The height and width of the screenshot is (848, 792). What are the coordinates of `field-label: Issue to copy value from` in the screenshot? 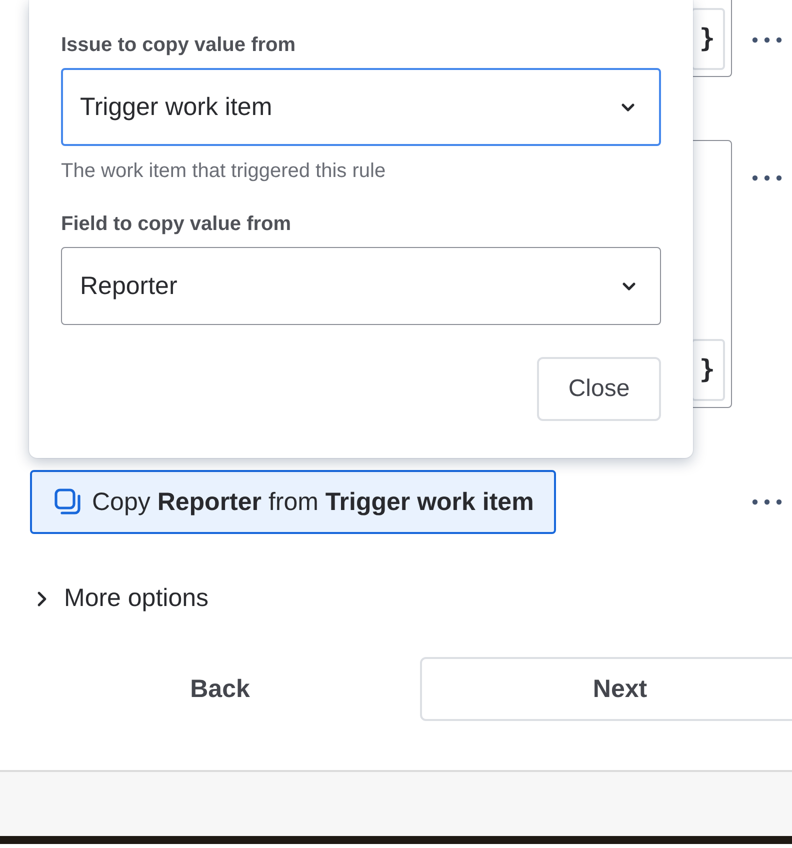 It's located at (179, 45).